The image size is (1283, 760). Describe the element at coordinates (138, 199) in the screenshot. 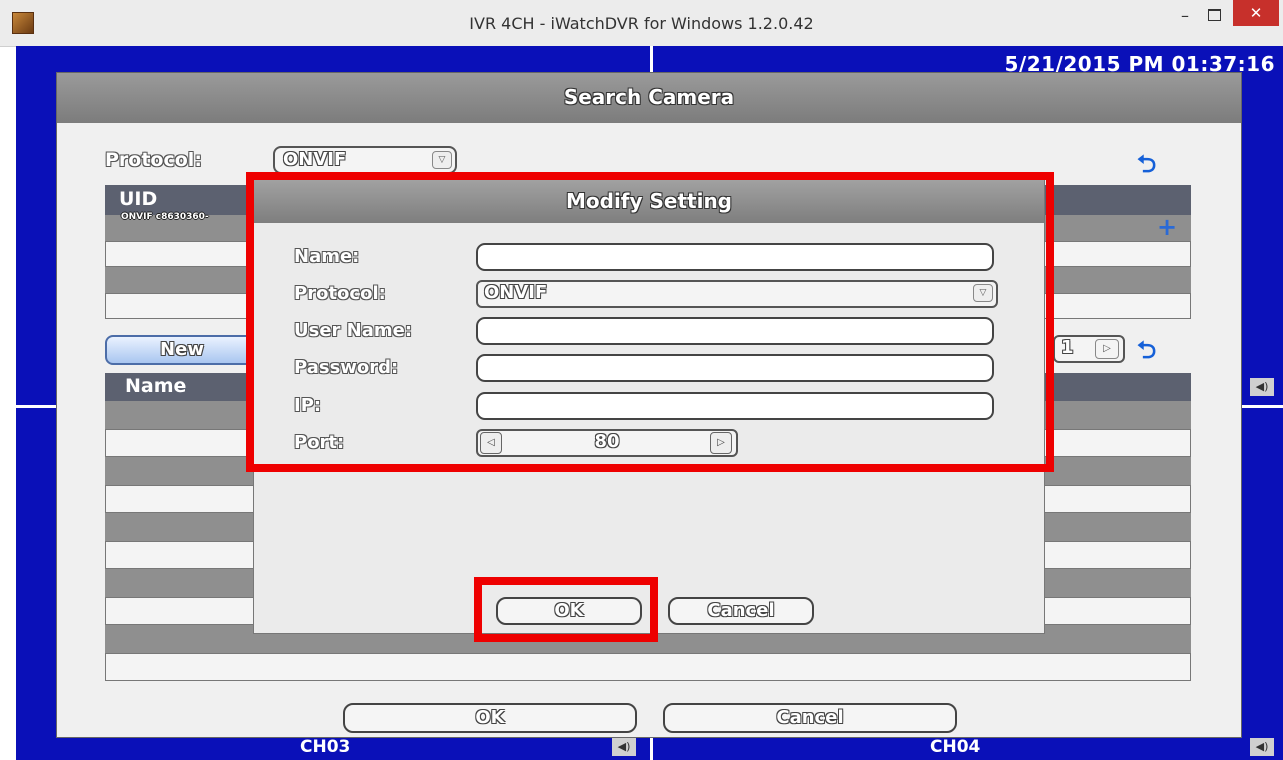

I see `uid-column-header: UID` at that location.